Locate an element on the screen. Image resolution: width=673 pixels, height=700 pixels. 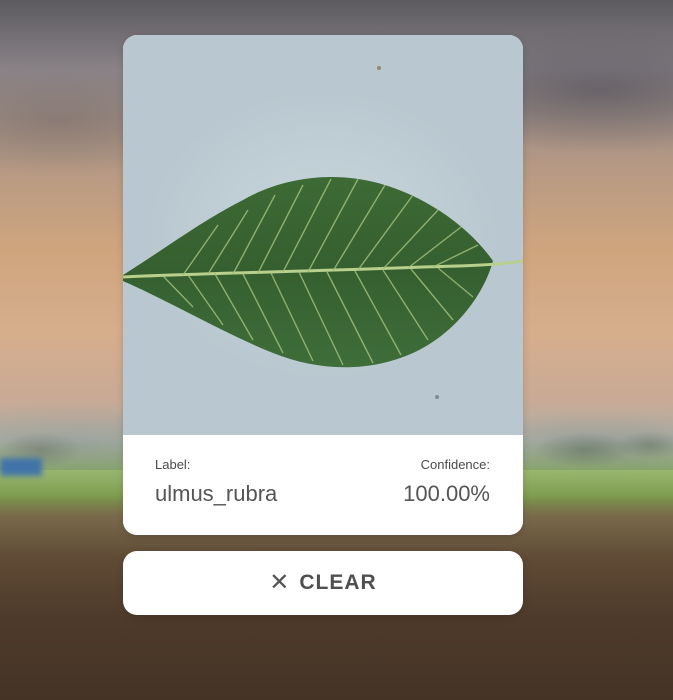
label-value: ulmus_rubra is located at coordinates (216, 493).